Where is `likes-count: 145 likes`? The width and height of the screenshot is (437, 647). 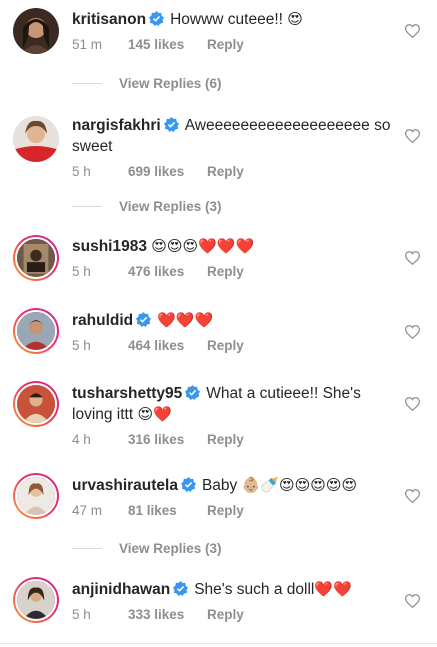 likes-count: 145 likes is located at coordinates (167, 44).